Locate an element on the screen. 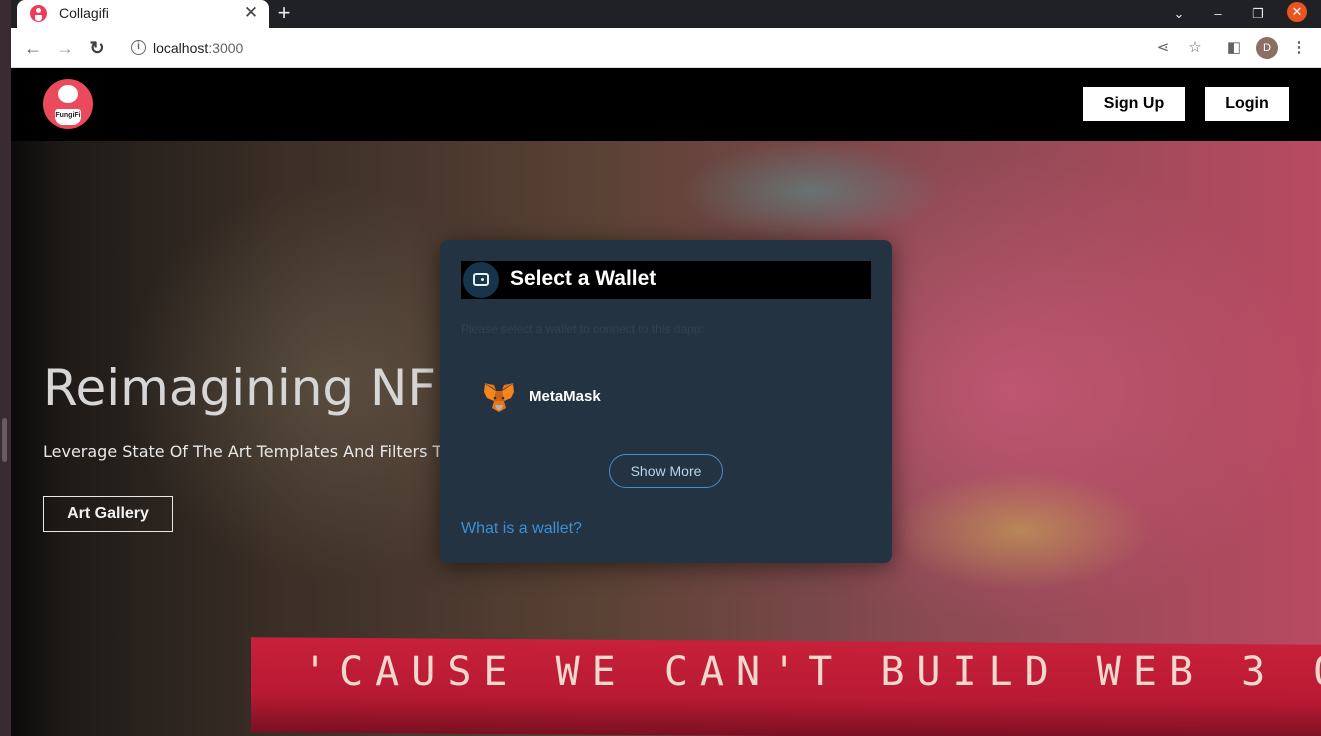 The width and height of the screenshot is (1321, 736). art-gallery-button: Art Gallery is located at coordinates (108, 514).